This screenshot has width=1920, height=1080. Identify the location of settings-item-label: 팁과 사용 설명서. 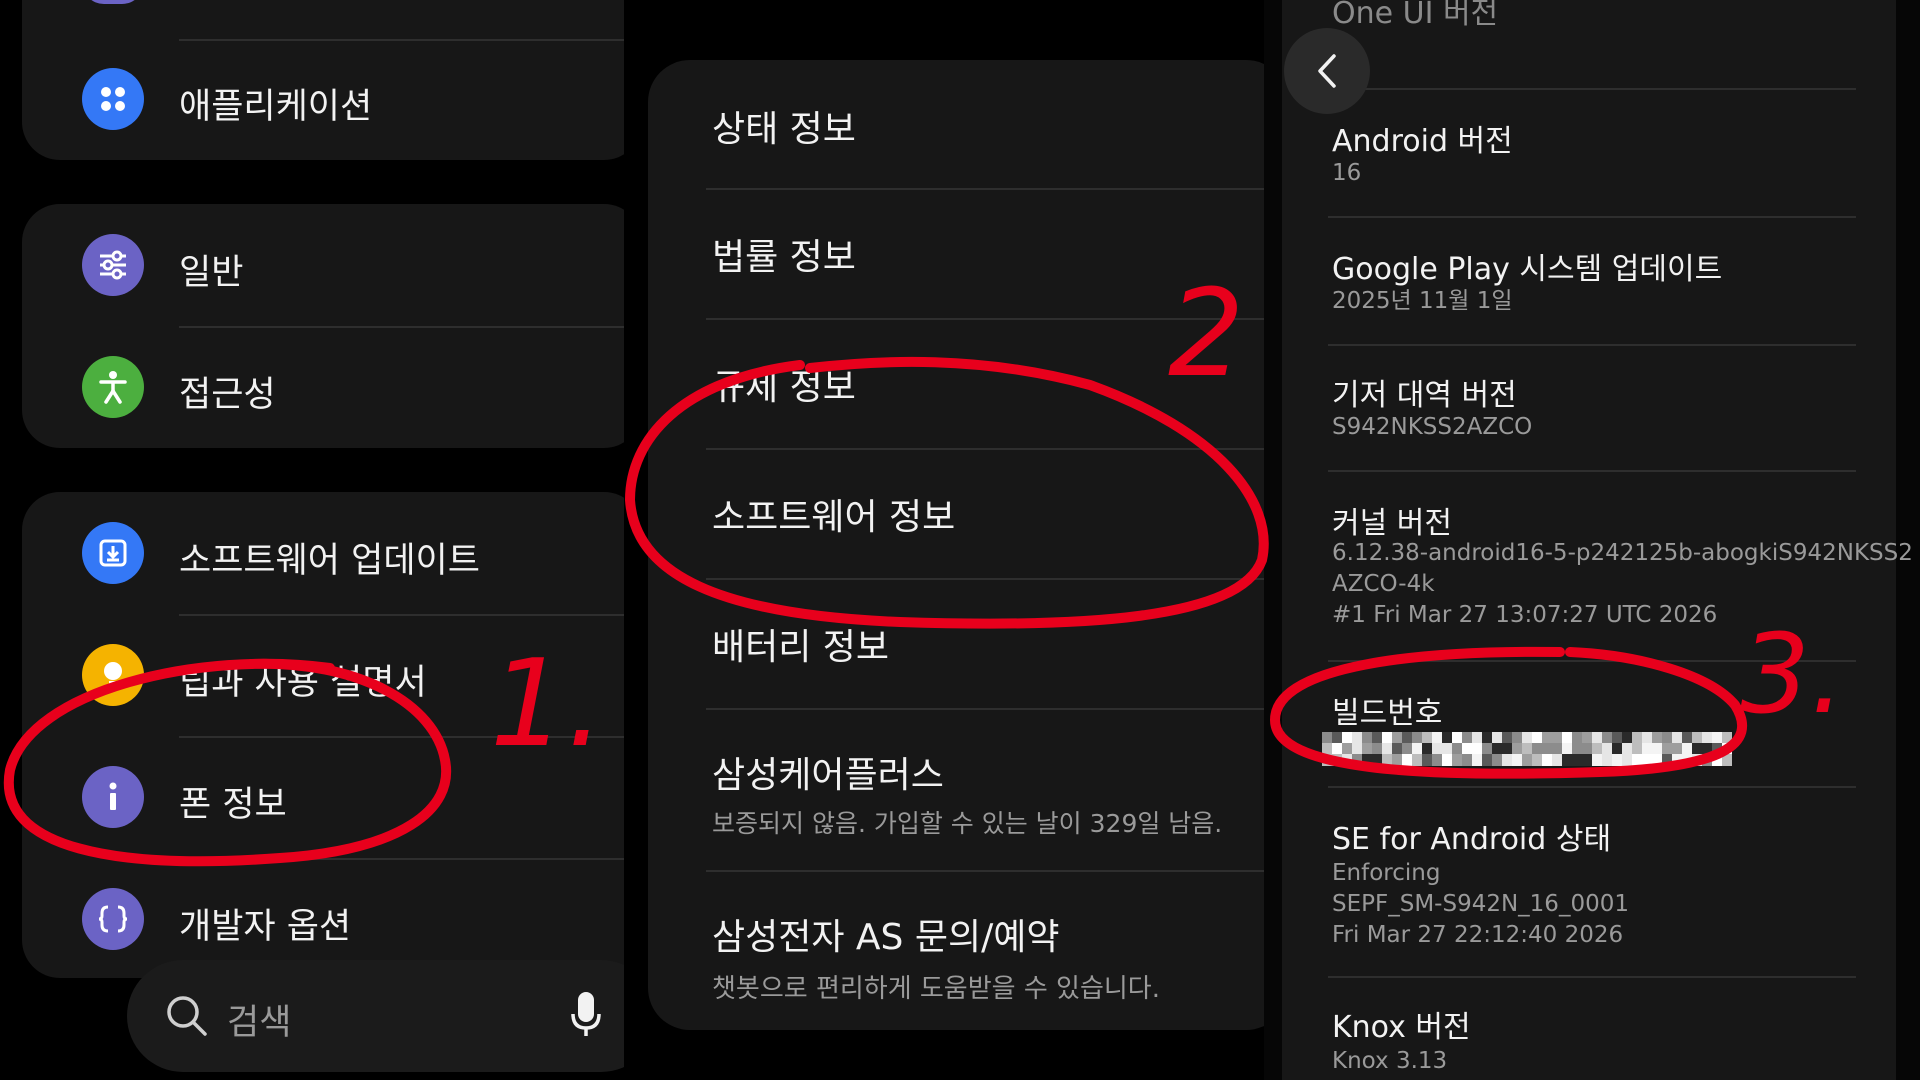
(303, 683).